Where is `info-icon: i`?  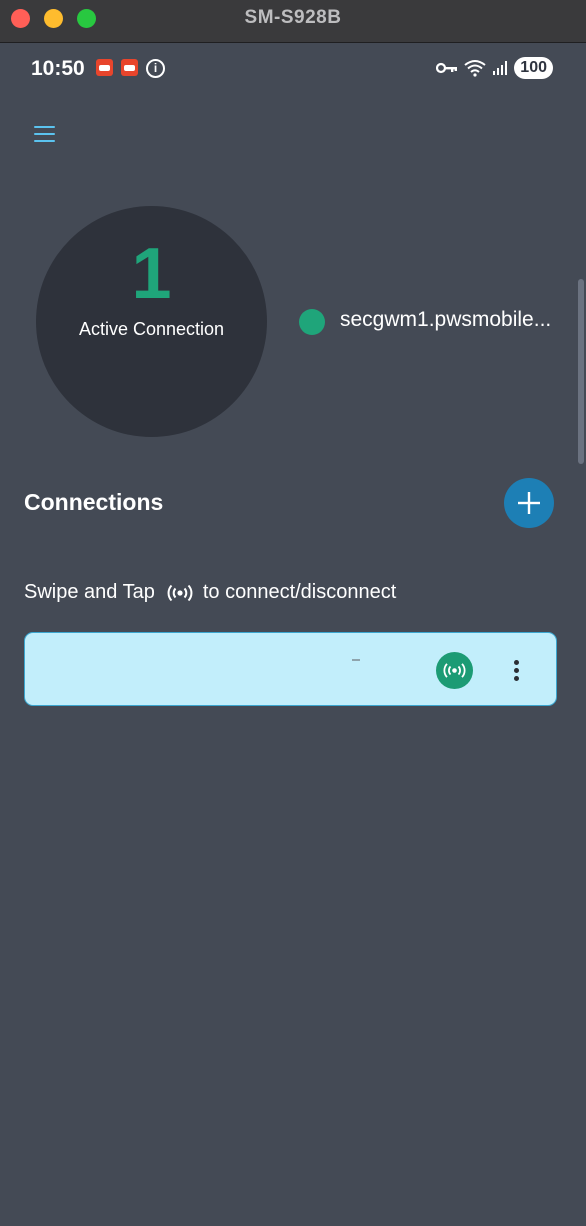
info-icon: i is located at coordinates (155, 68).